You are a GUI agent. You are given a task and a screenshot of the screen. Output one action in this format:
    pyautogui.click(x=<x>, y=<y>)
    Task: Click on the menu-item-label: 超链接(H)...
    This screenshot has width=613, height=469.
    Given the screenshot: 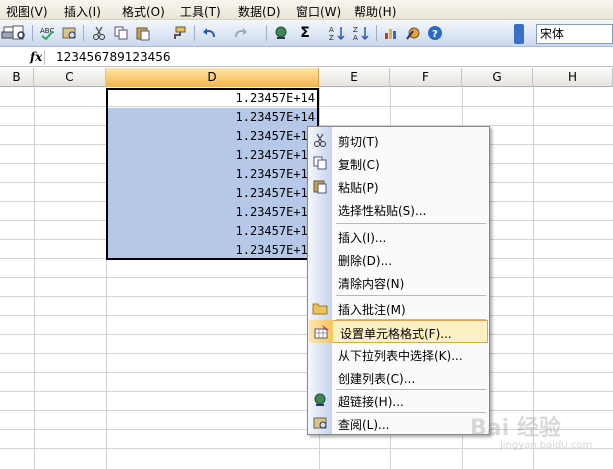 What is the action you would take?
    pyautogui.click(x=371, y=402)
    